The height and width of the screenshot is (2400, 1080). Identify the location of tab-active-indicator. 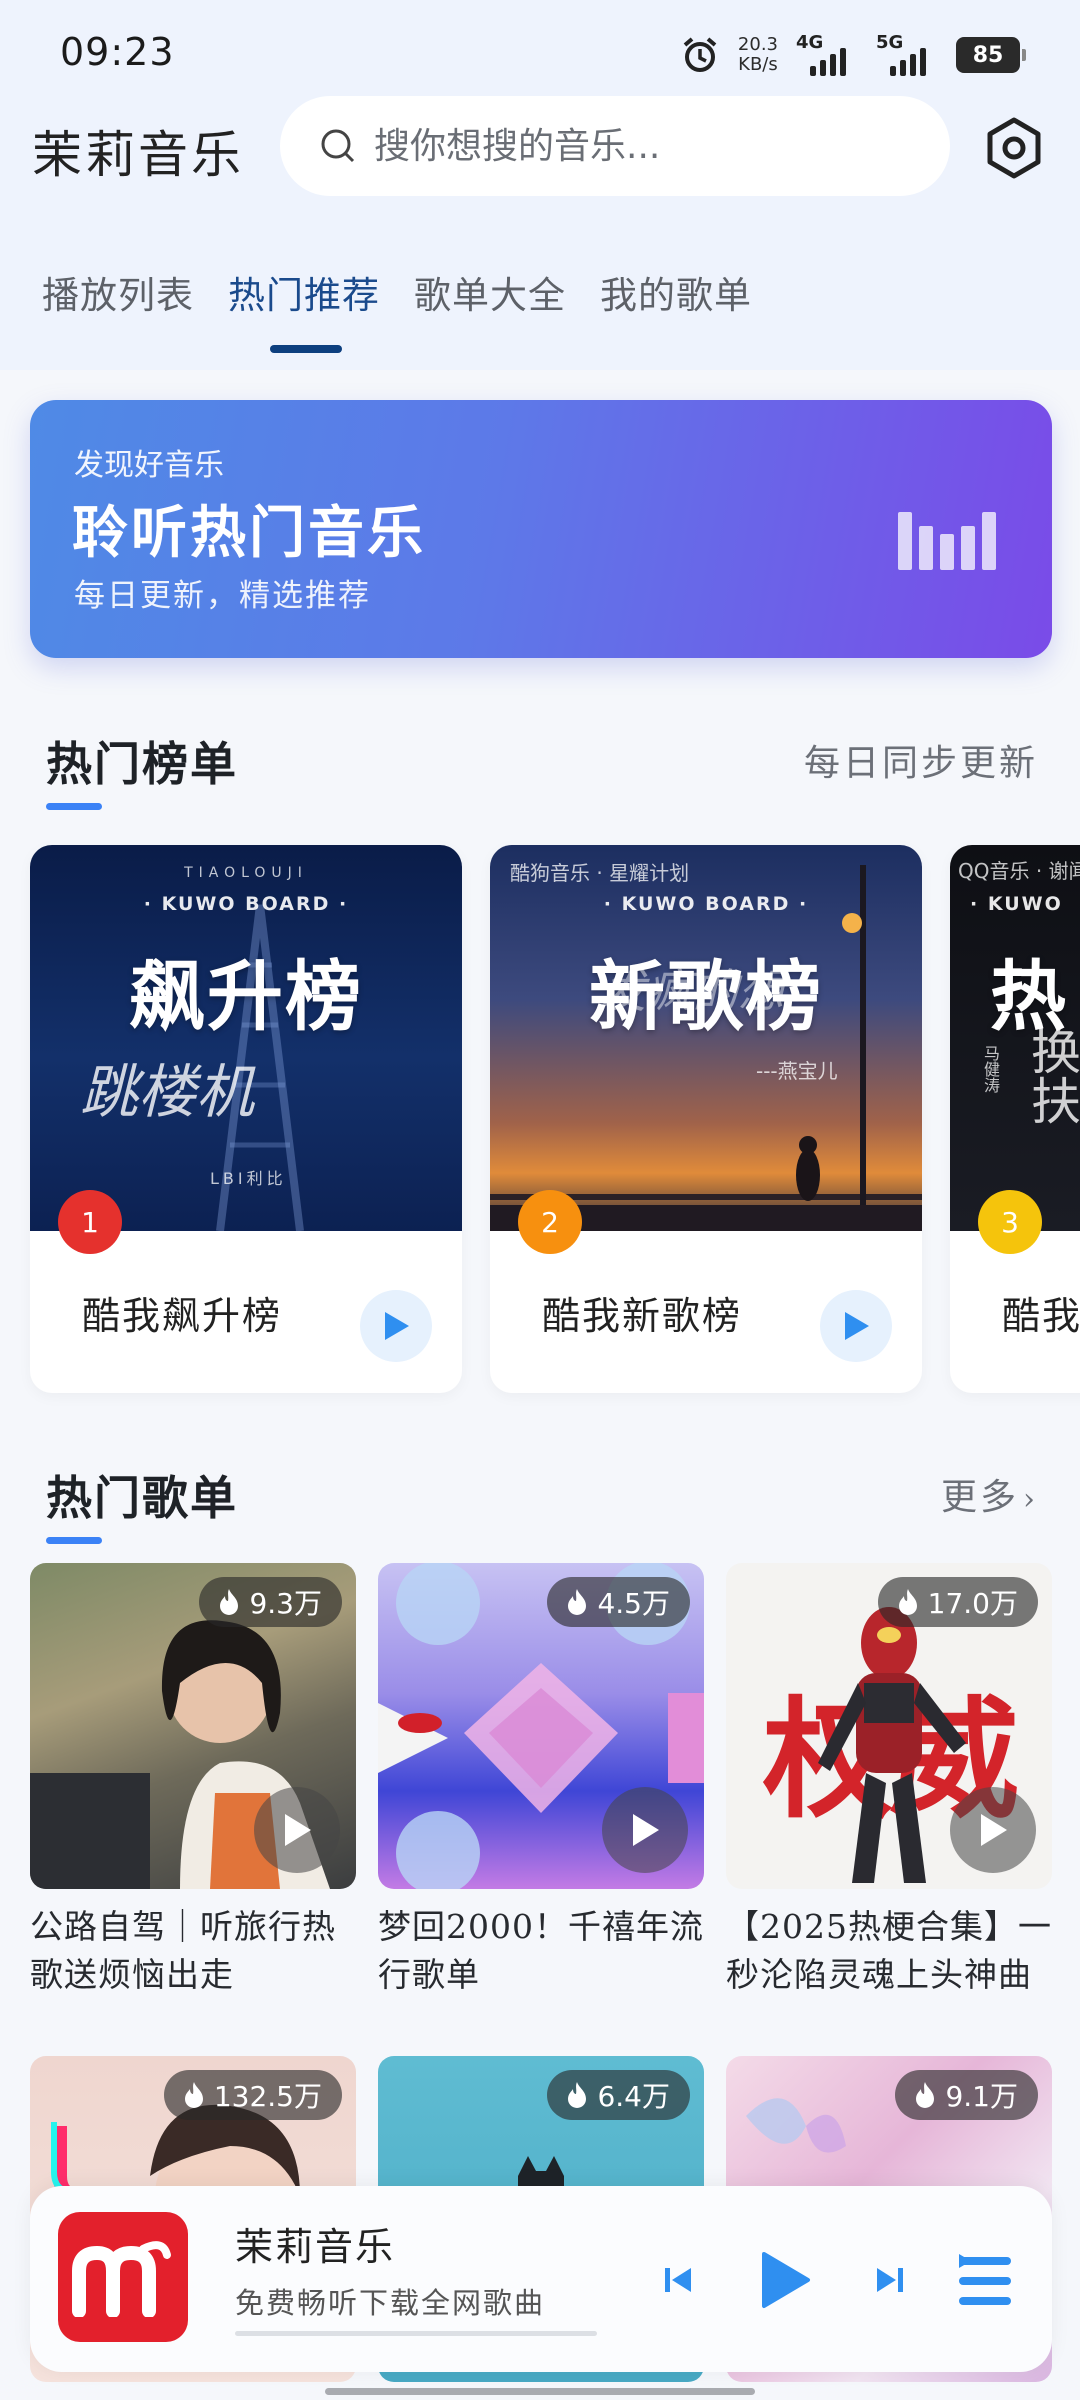
(306, 349).